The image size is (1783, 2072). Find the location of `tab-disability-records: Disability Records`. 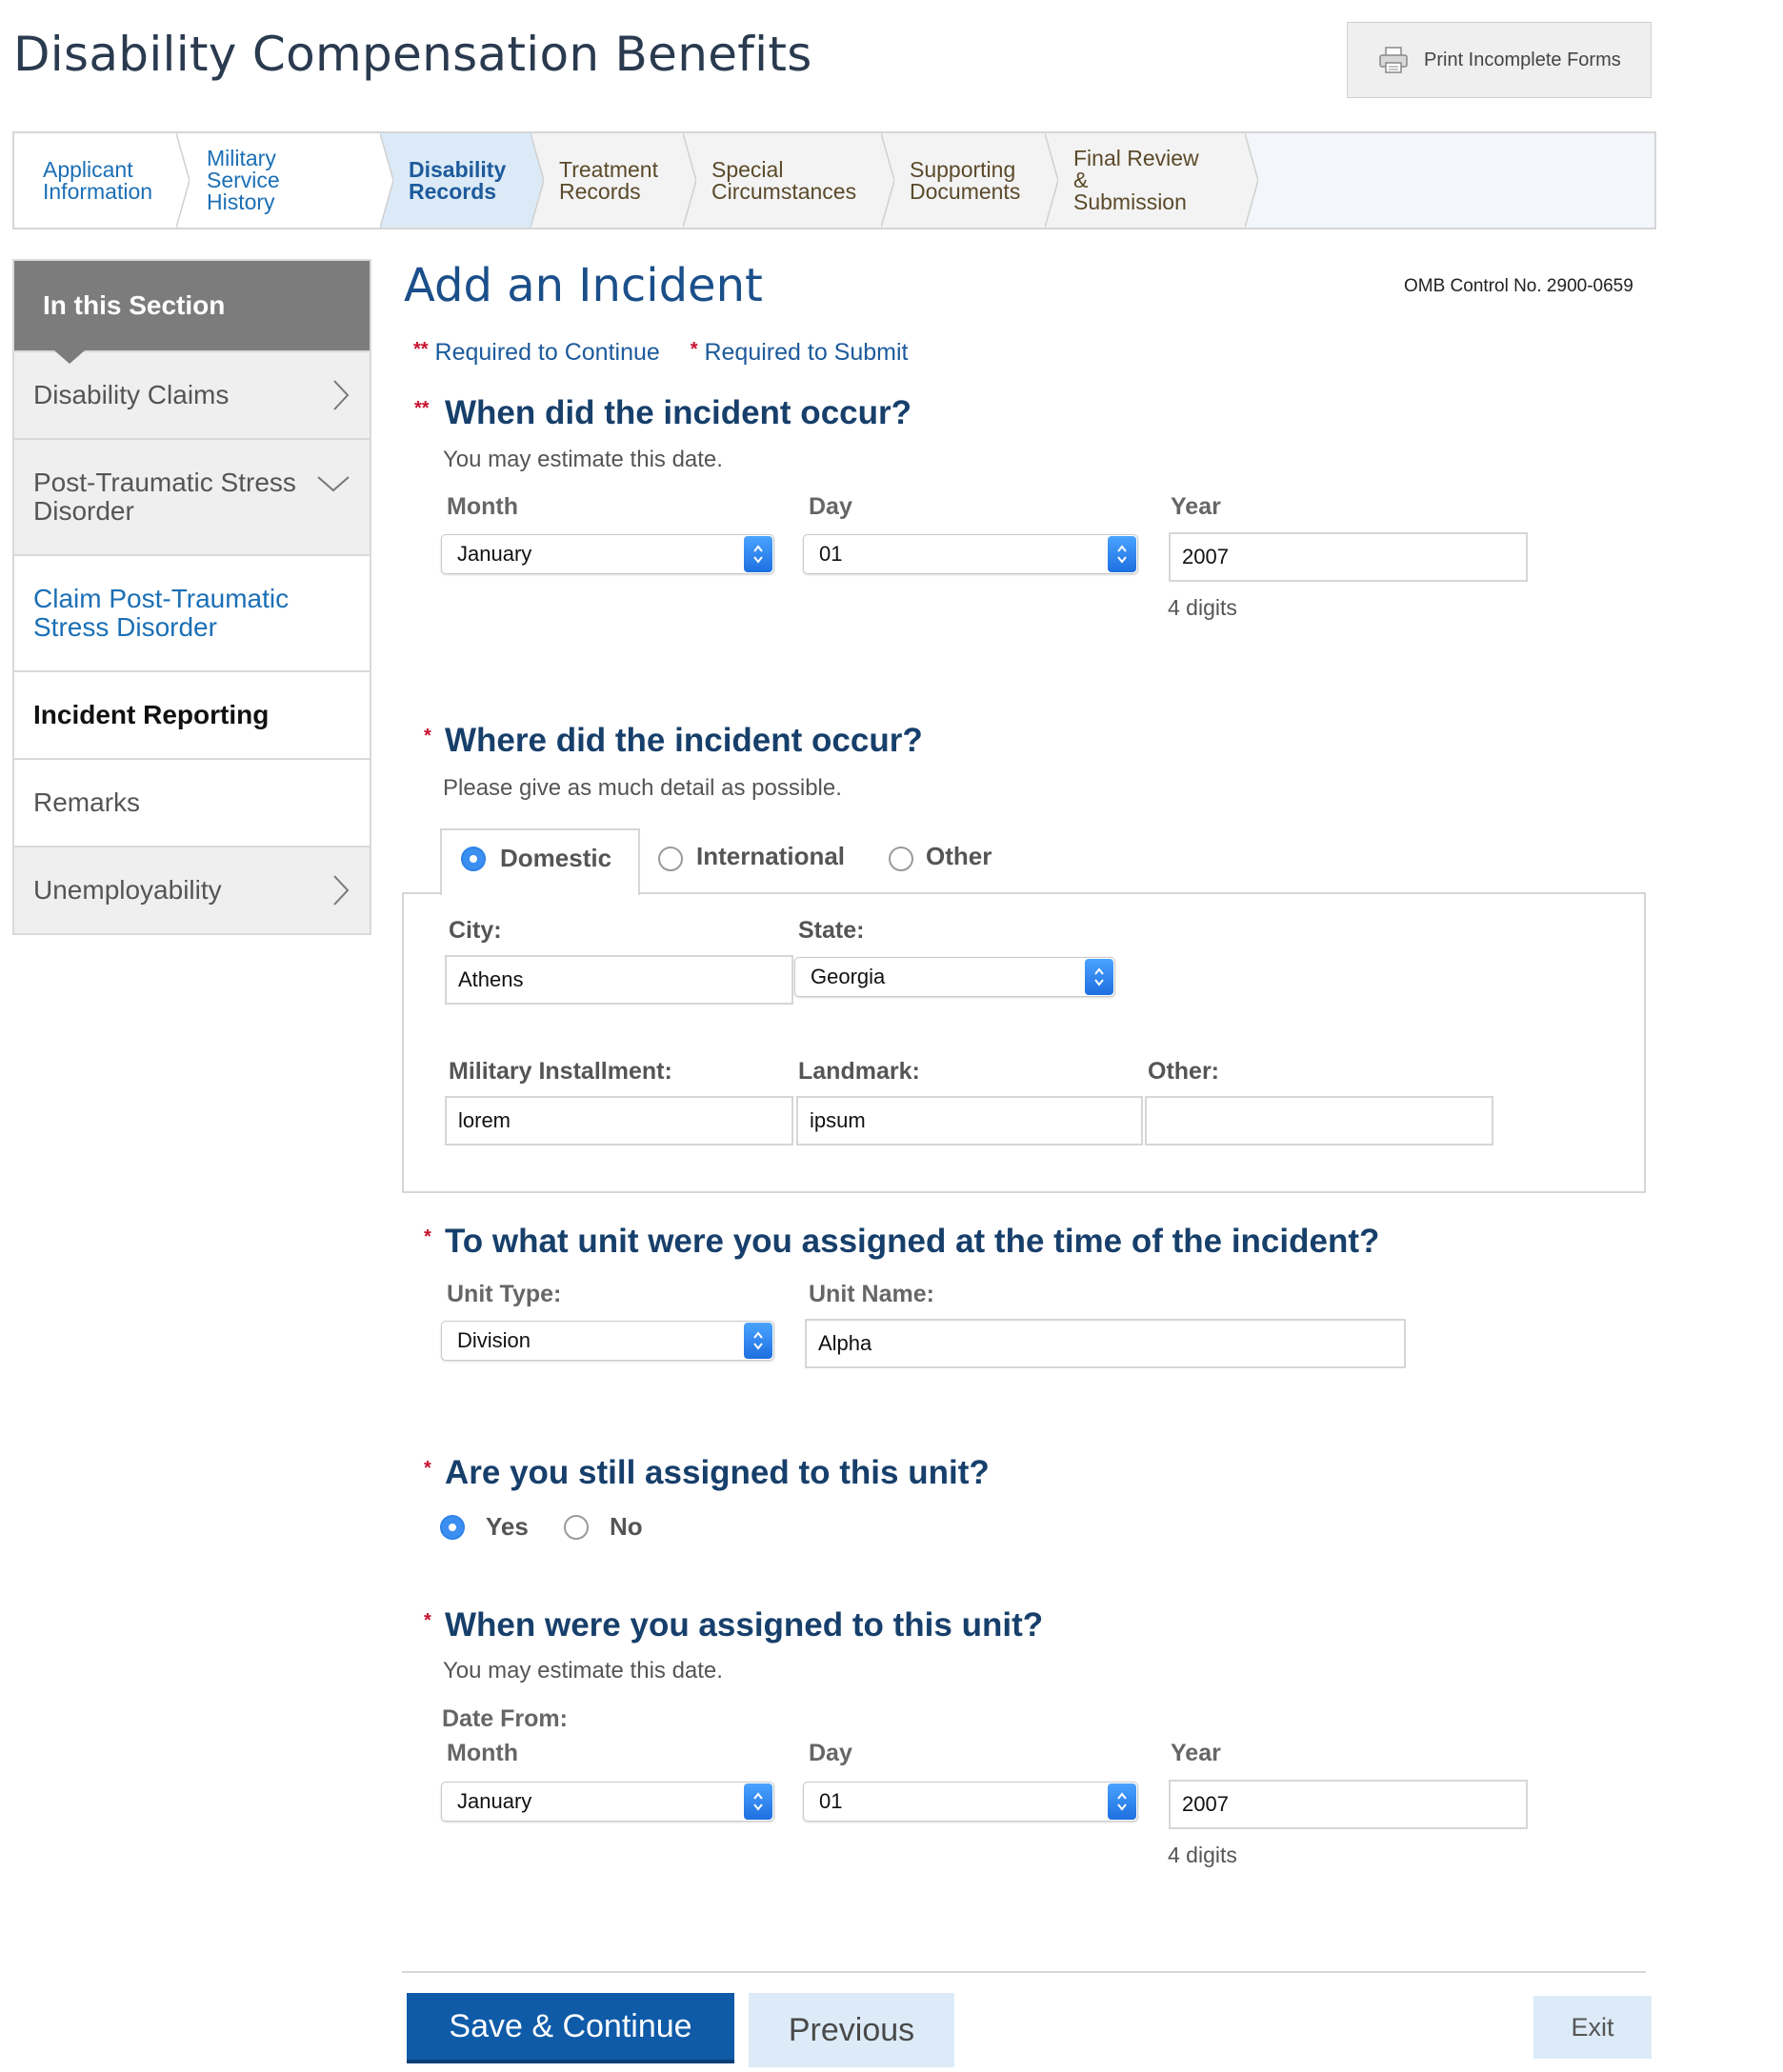

tab-disability-records: Disability Records is located at coordinates (462, 180).